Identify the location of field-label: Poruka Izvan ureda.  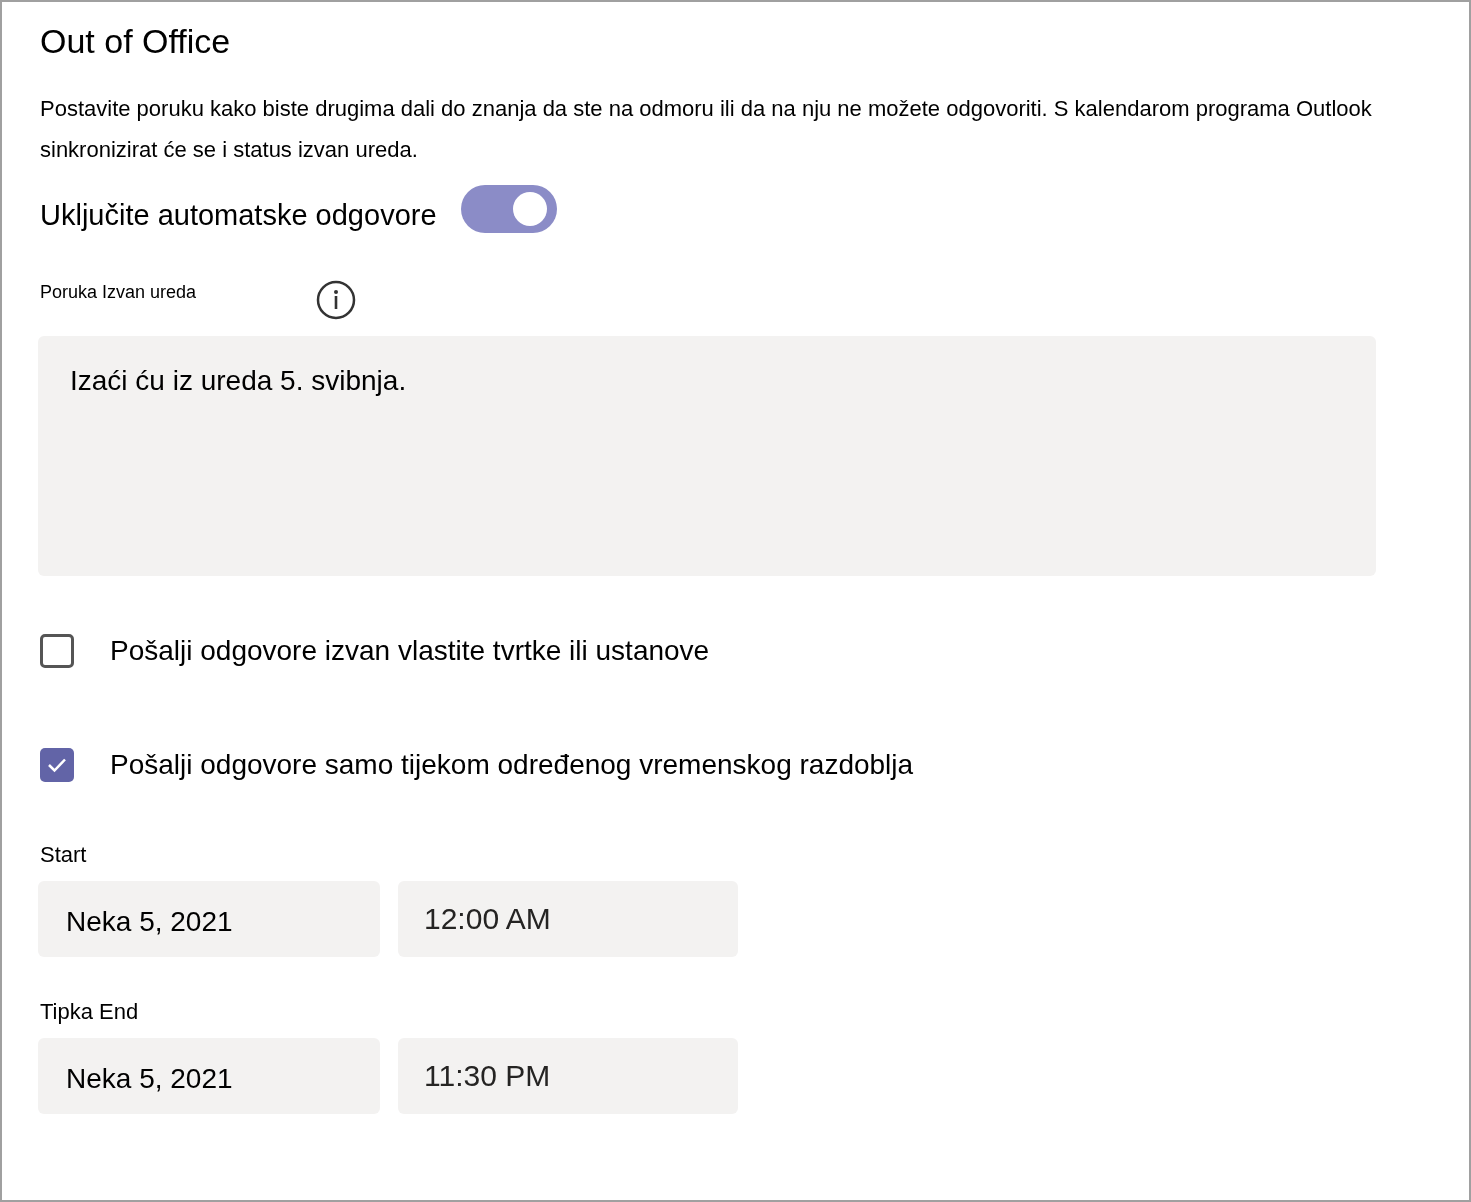
(118, 292).